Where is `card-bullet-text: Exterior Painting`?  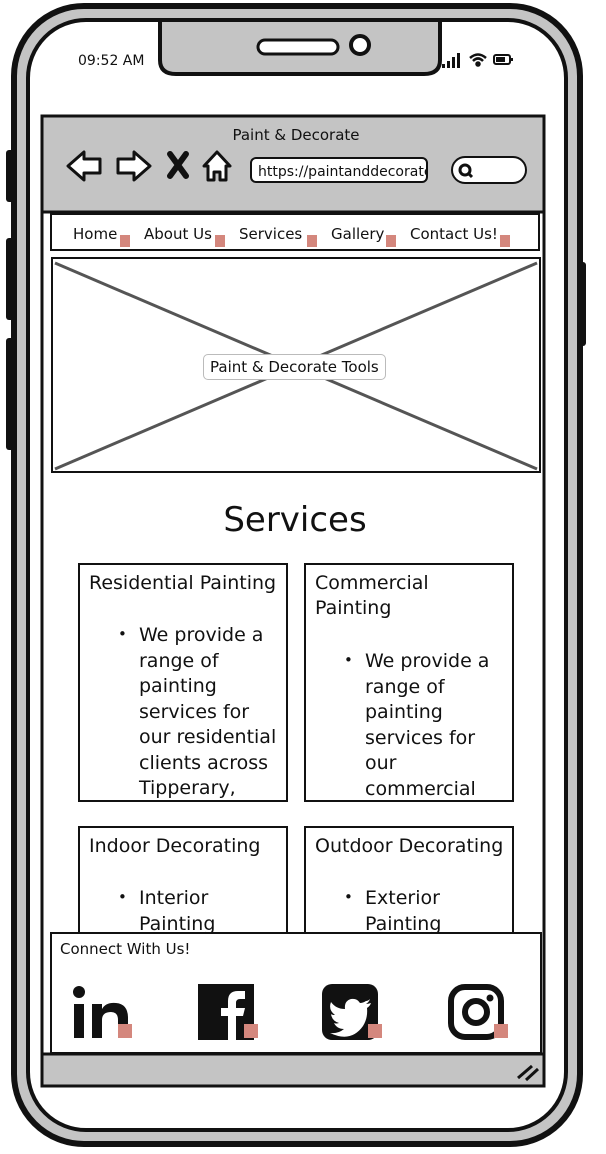
card-bullet-text: Exterior Painting is located at coordinates (403, 910).